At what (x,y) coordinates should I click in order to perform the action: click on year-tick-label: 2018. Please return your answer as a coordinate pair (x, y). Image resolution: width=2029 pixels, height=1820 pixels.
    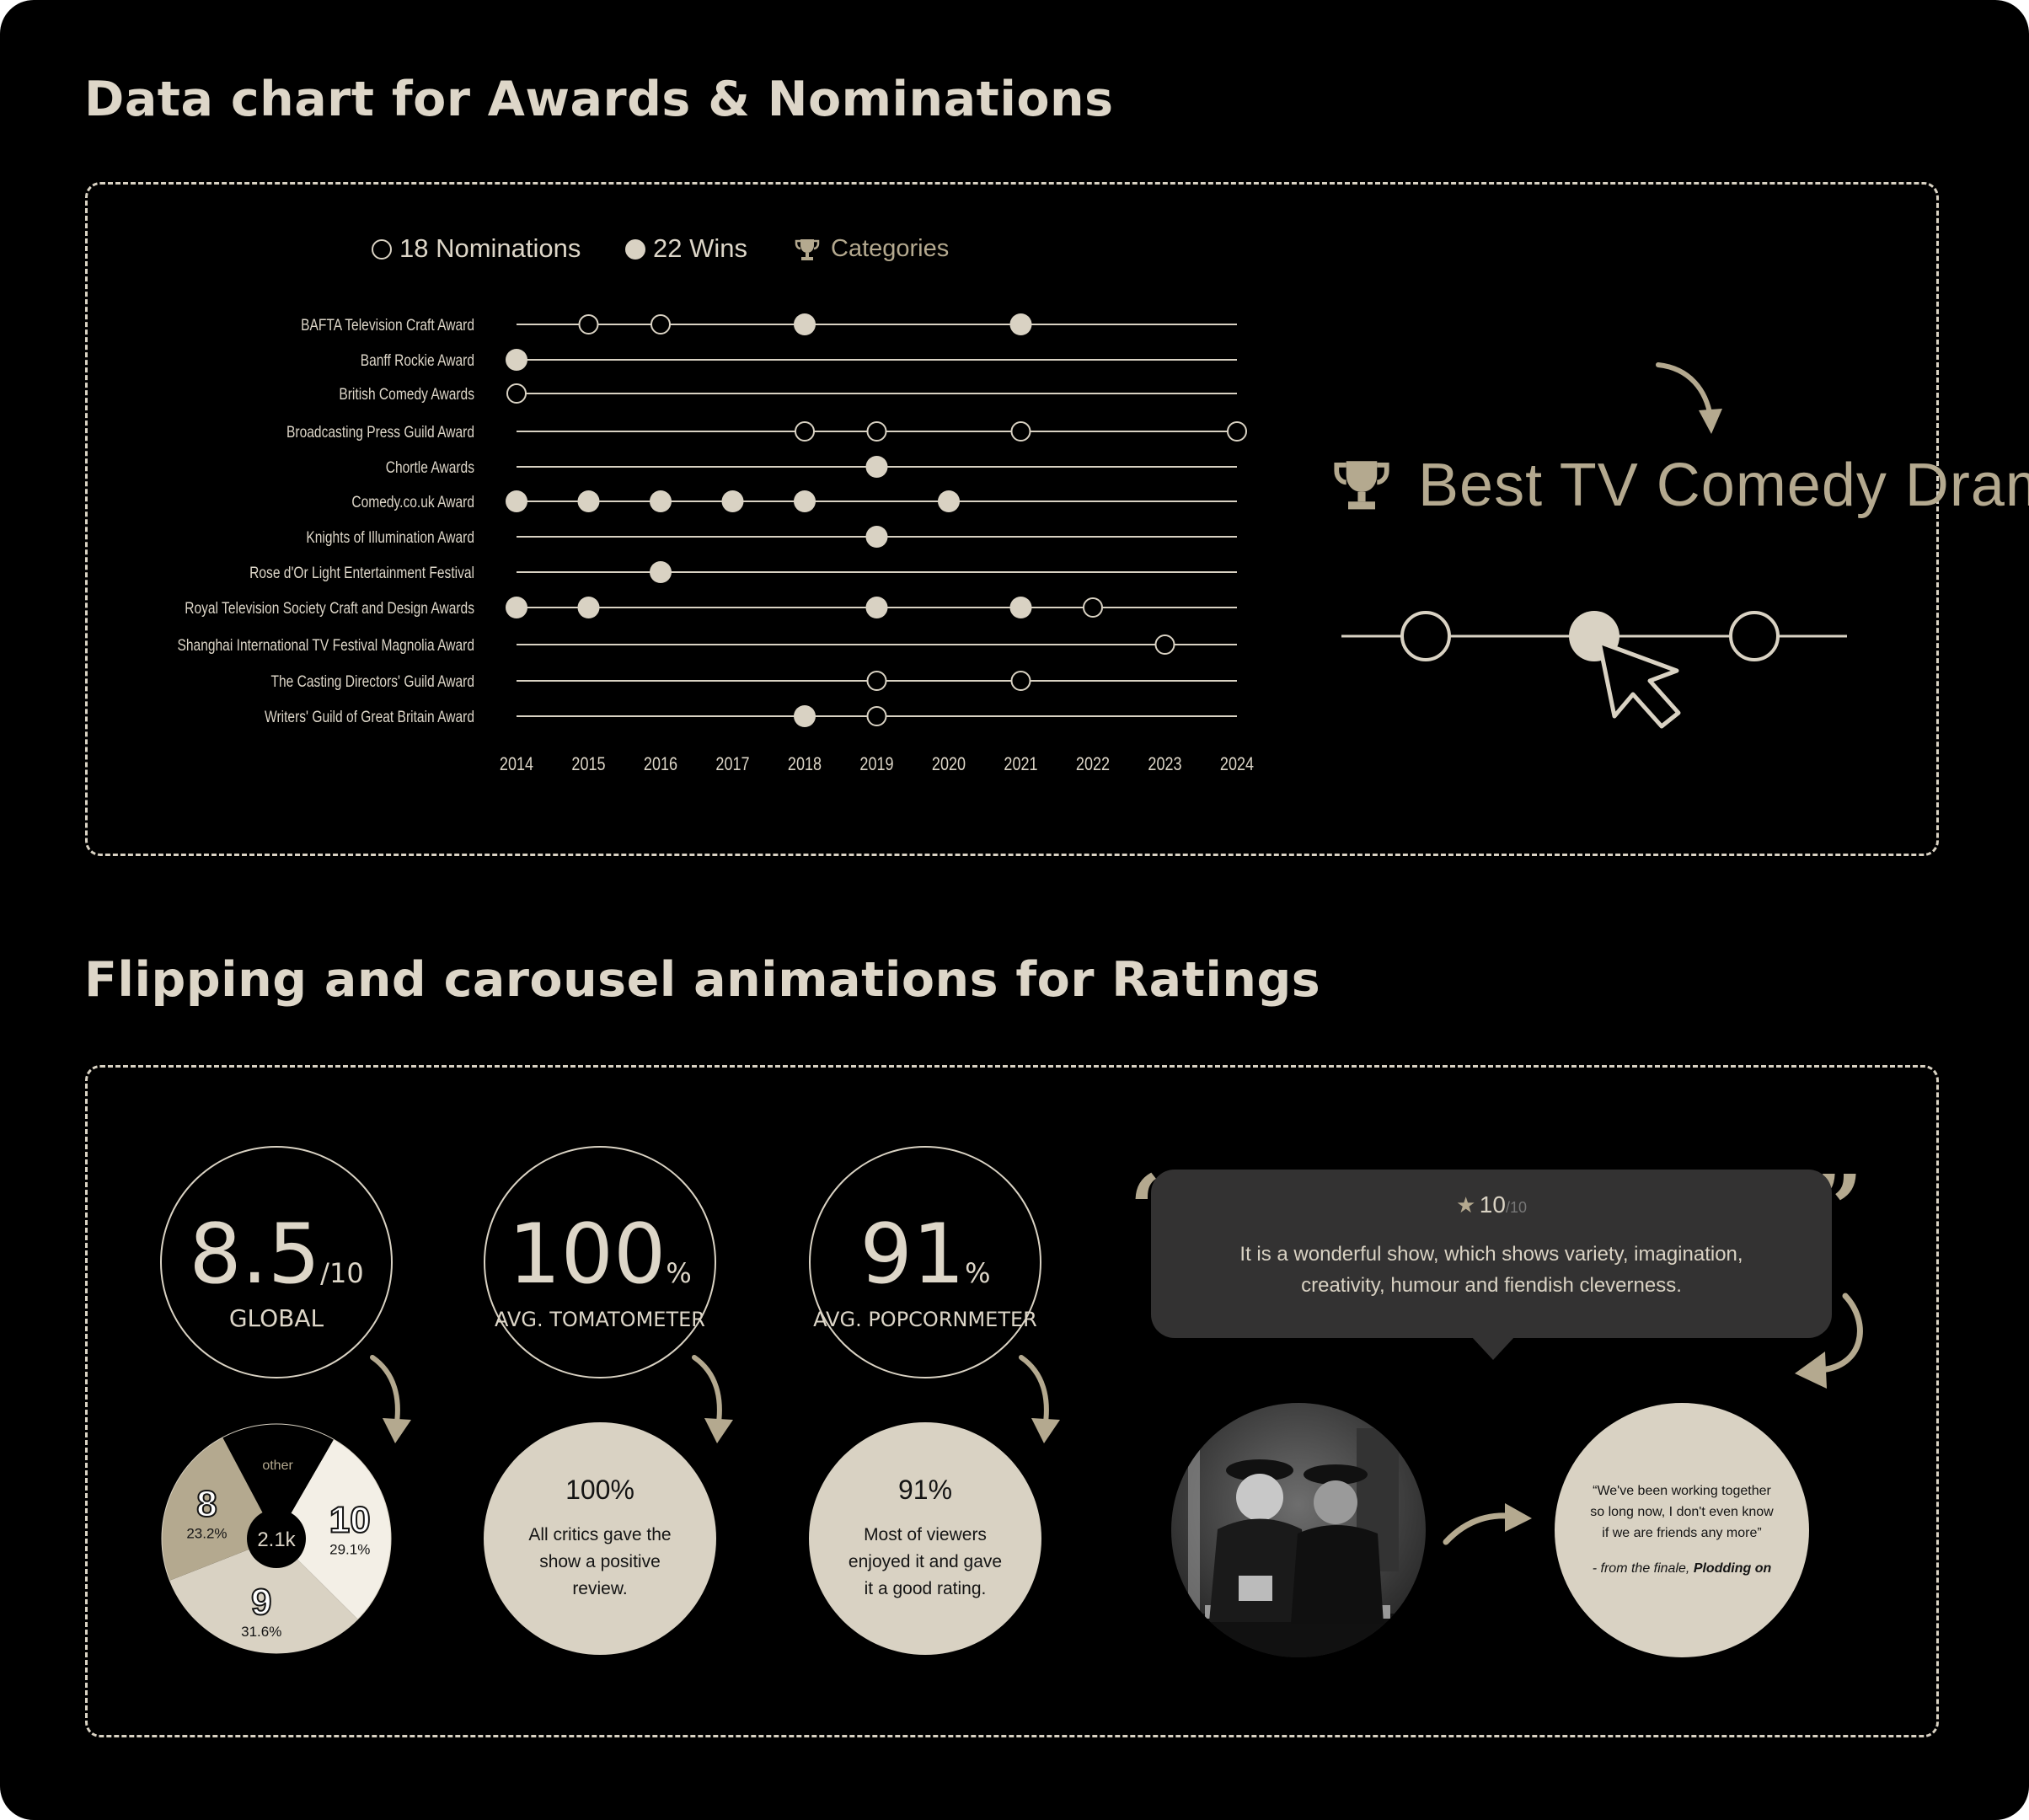
    Looking at the image, I should click on (805, 764).